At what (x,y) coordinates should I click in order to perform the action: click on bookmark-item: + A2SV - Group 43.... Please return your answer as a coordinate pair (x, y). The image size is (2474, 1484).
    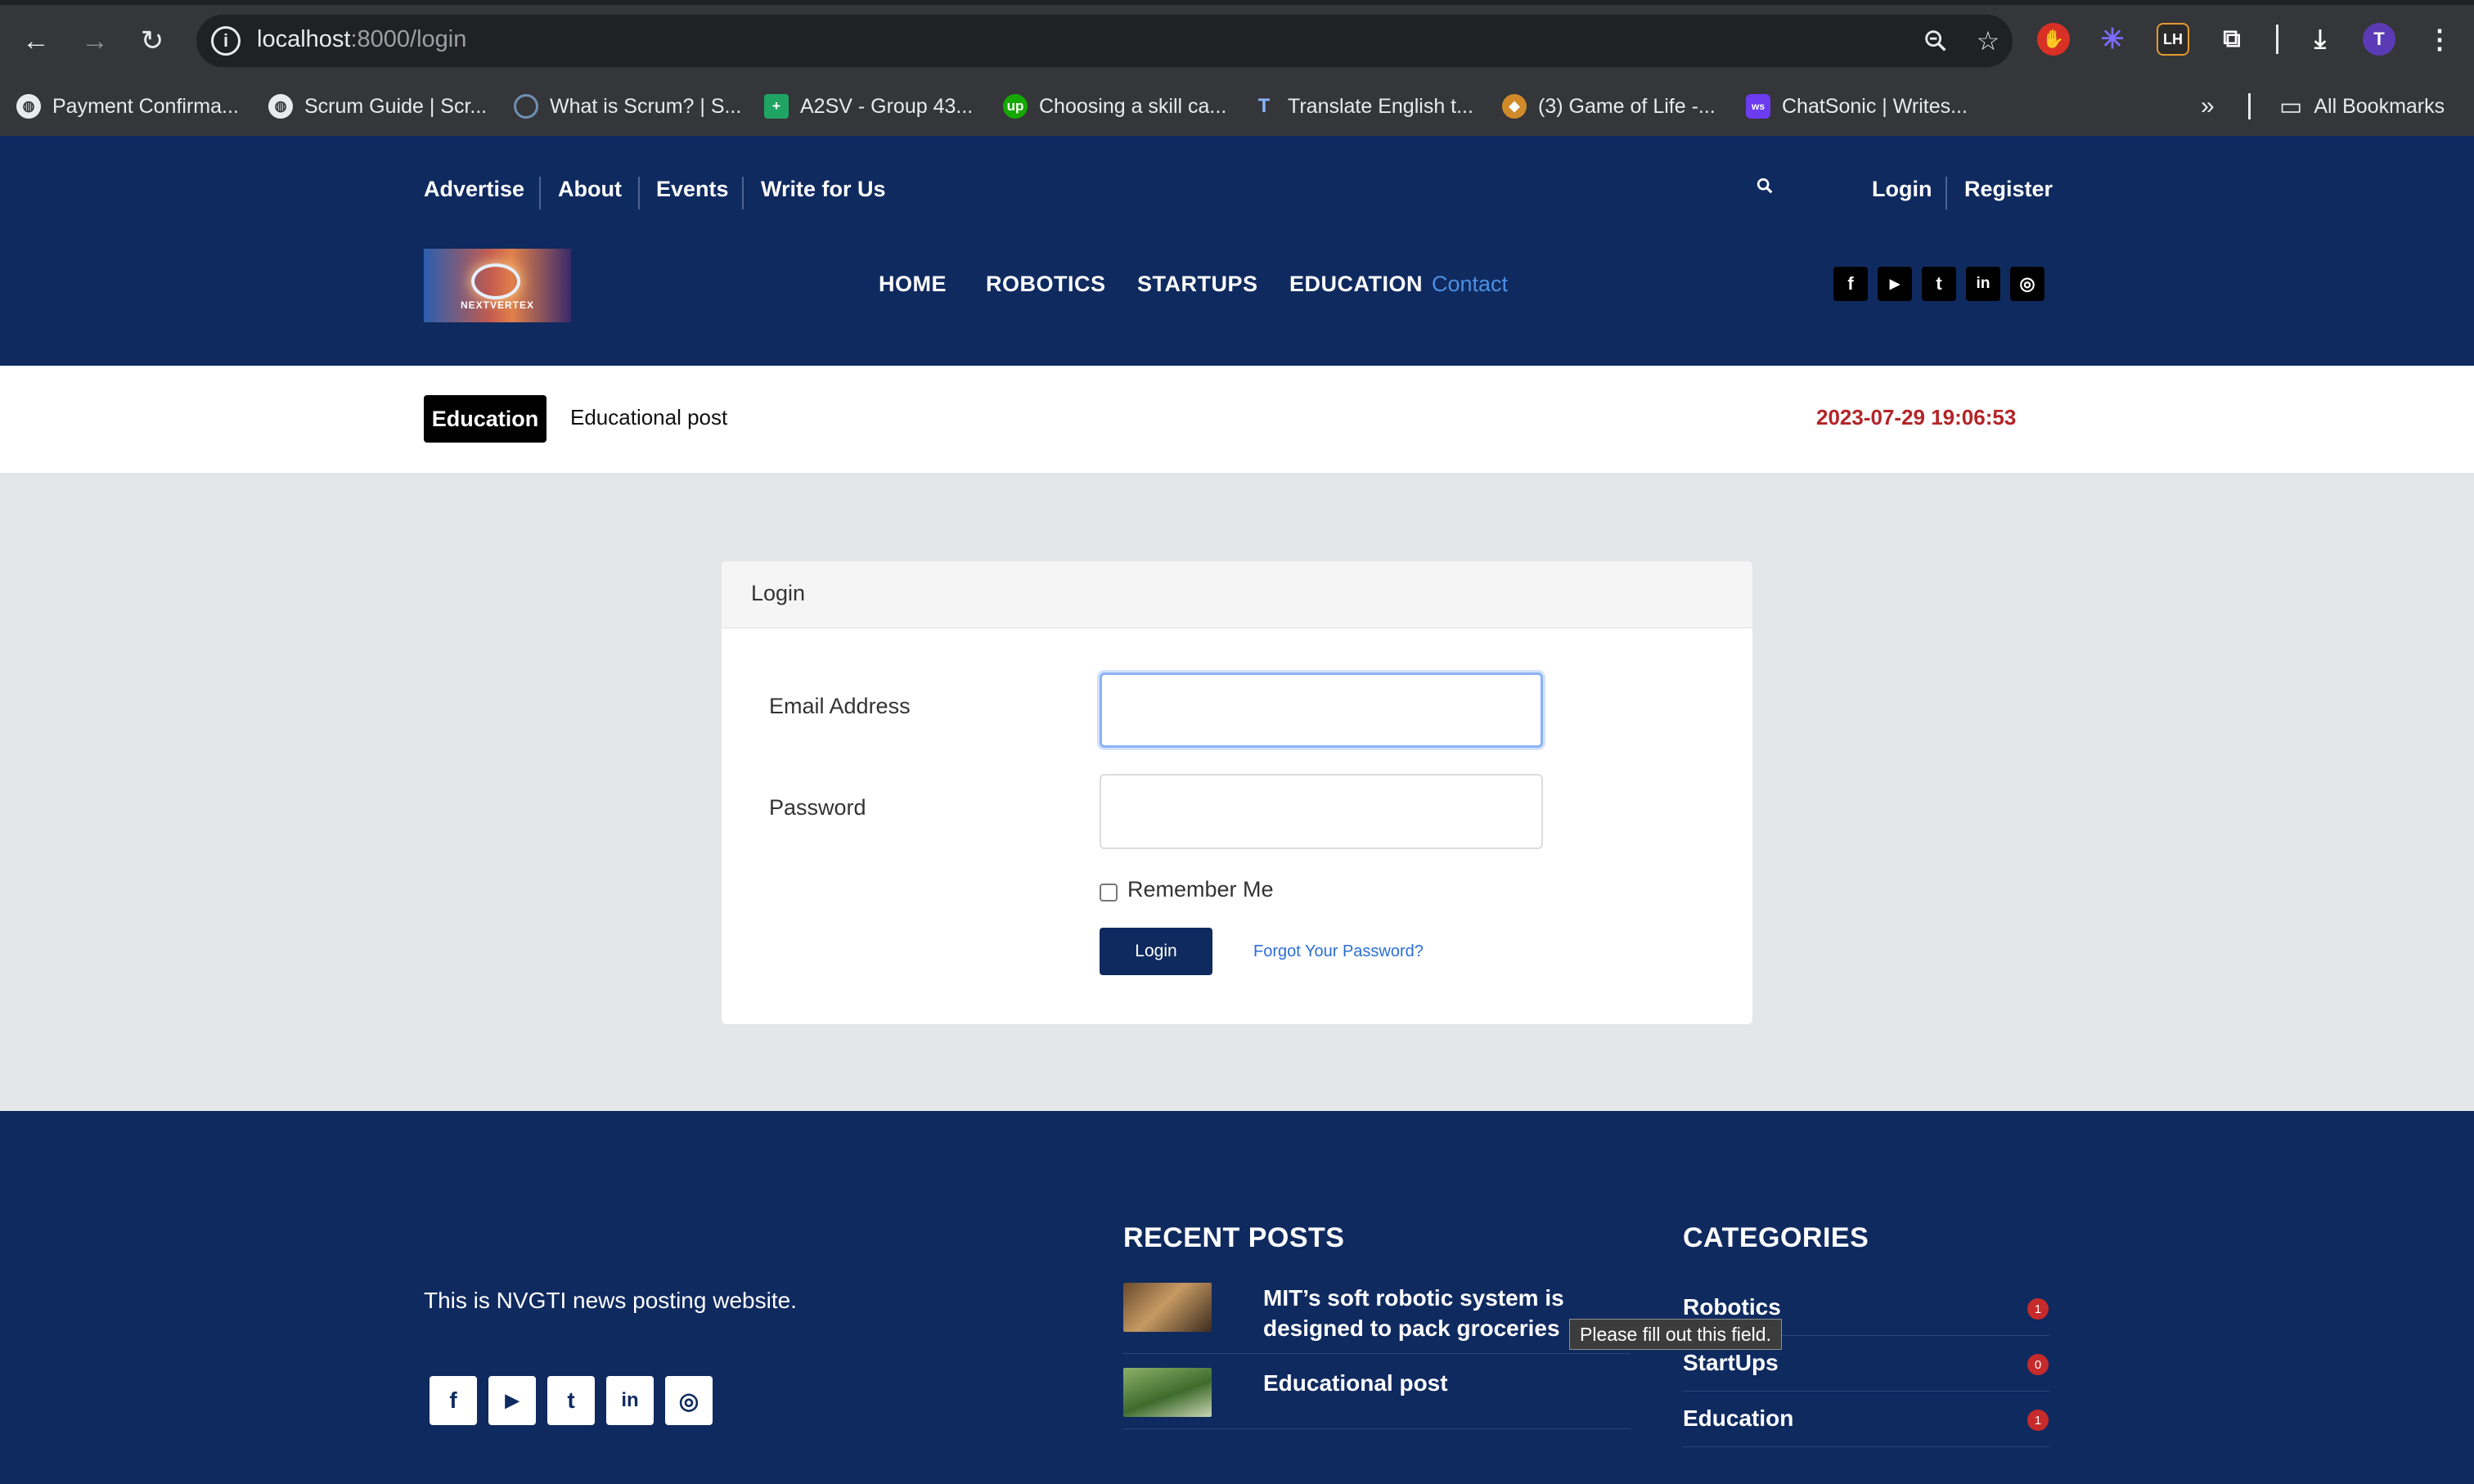
    Looking at the image, I should click on (868, 106).